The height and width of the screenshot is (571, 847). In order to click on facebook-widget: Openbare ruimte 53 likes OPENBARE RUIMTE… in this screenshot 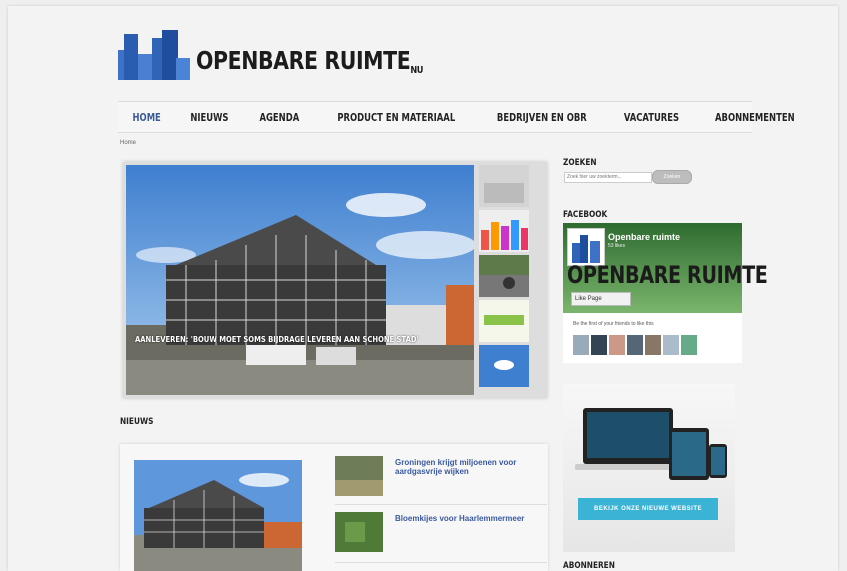, I will do `click(665, 293)`.